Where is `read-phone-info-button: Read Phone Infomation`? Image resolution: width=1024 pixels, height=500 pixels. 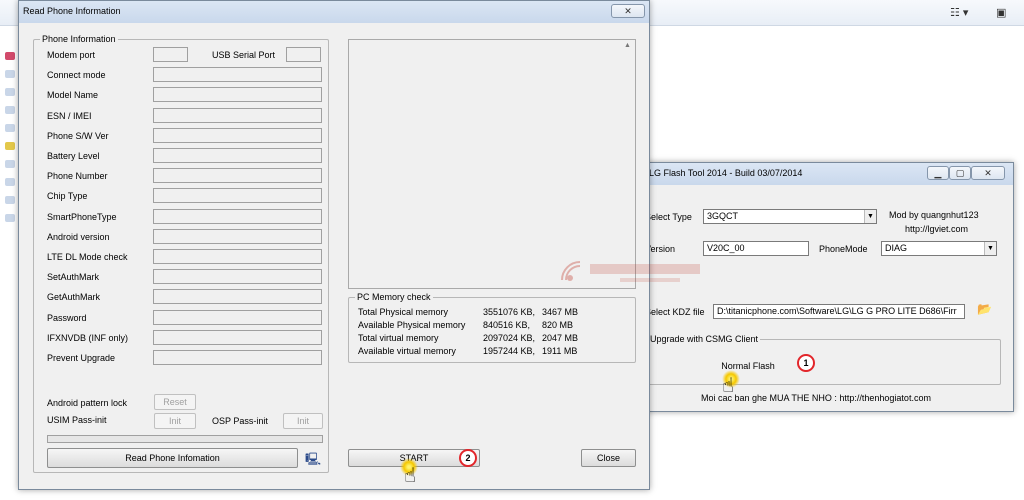
read-phone-info-button: Read Phone Infomation is located at coordinates (172, 458).